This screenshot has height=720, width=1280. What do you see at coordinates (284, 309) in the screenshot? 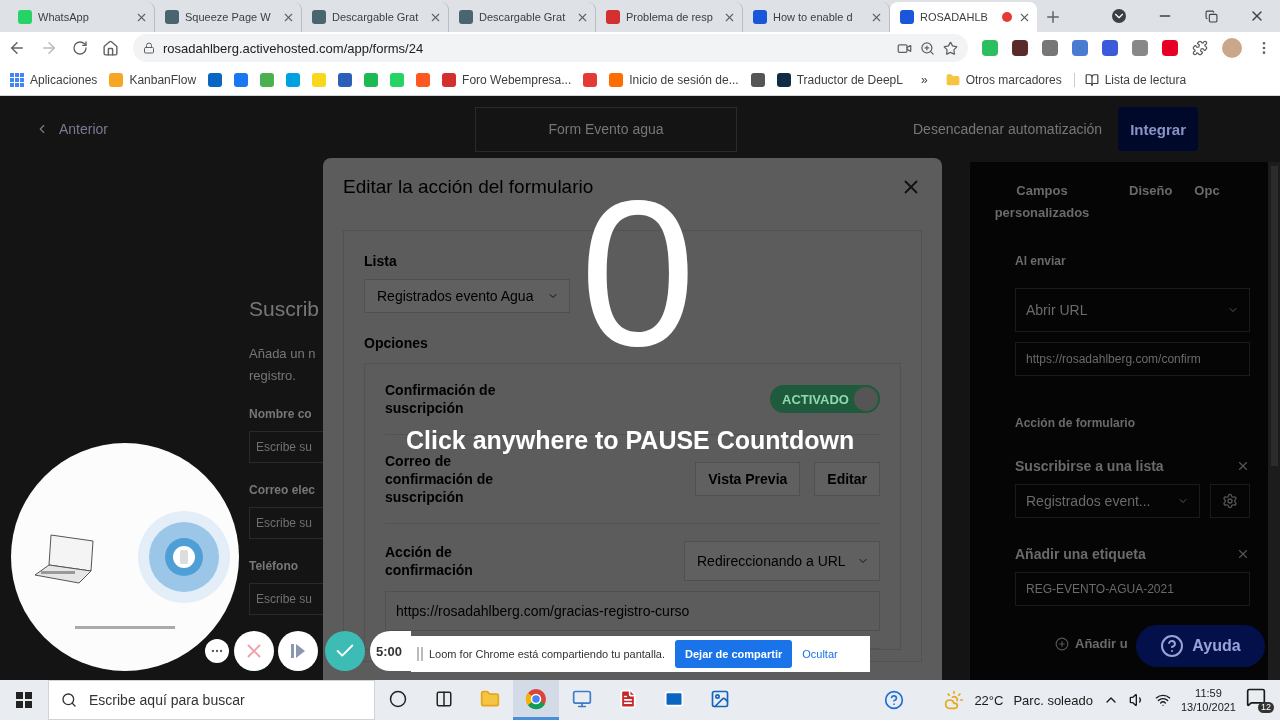
I see `form-title: Suscrib` at bounding box center [284, 309].